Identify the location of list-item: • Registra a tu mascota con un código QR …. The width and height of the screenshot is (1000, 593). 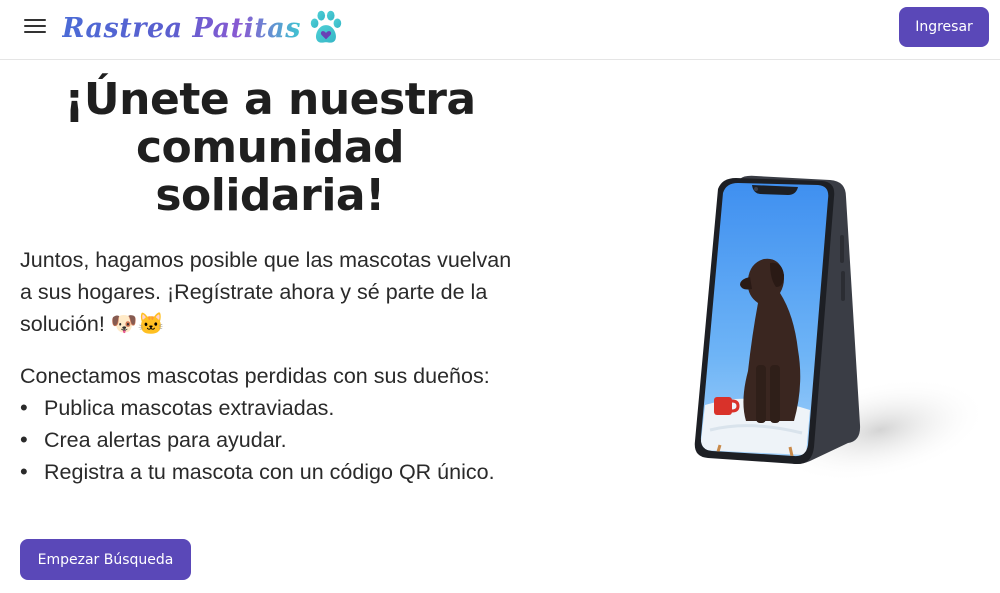
(257, 471).